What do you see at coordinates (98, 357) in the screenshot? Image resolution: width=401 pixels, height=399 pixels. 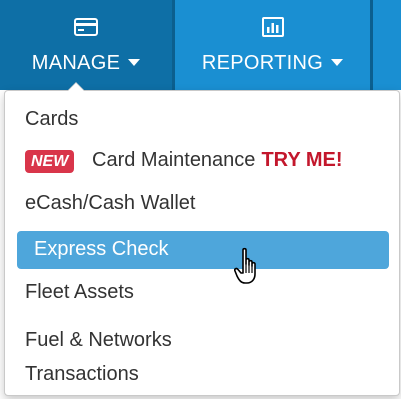 I see `menu-item-label: Fuel & Networks Transactions` at bounding box center [98, 357].